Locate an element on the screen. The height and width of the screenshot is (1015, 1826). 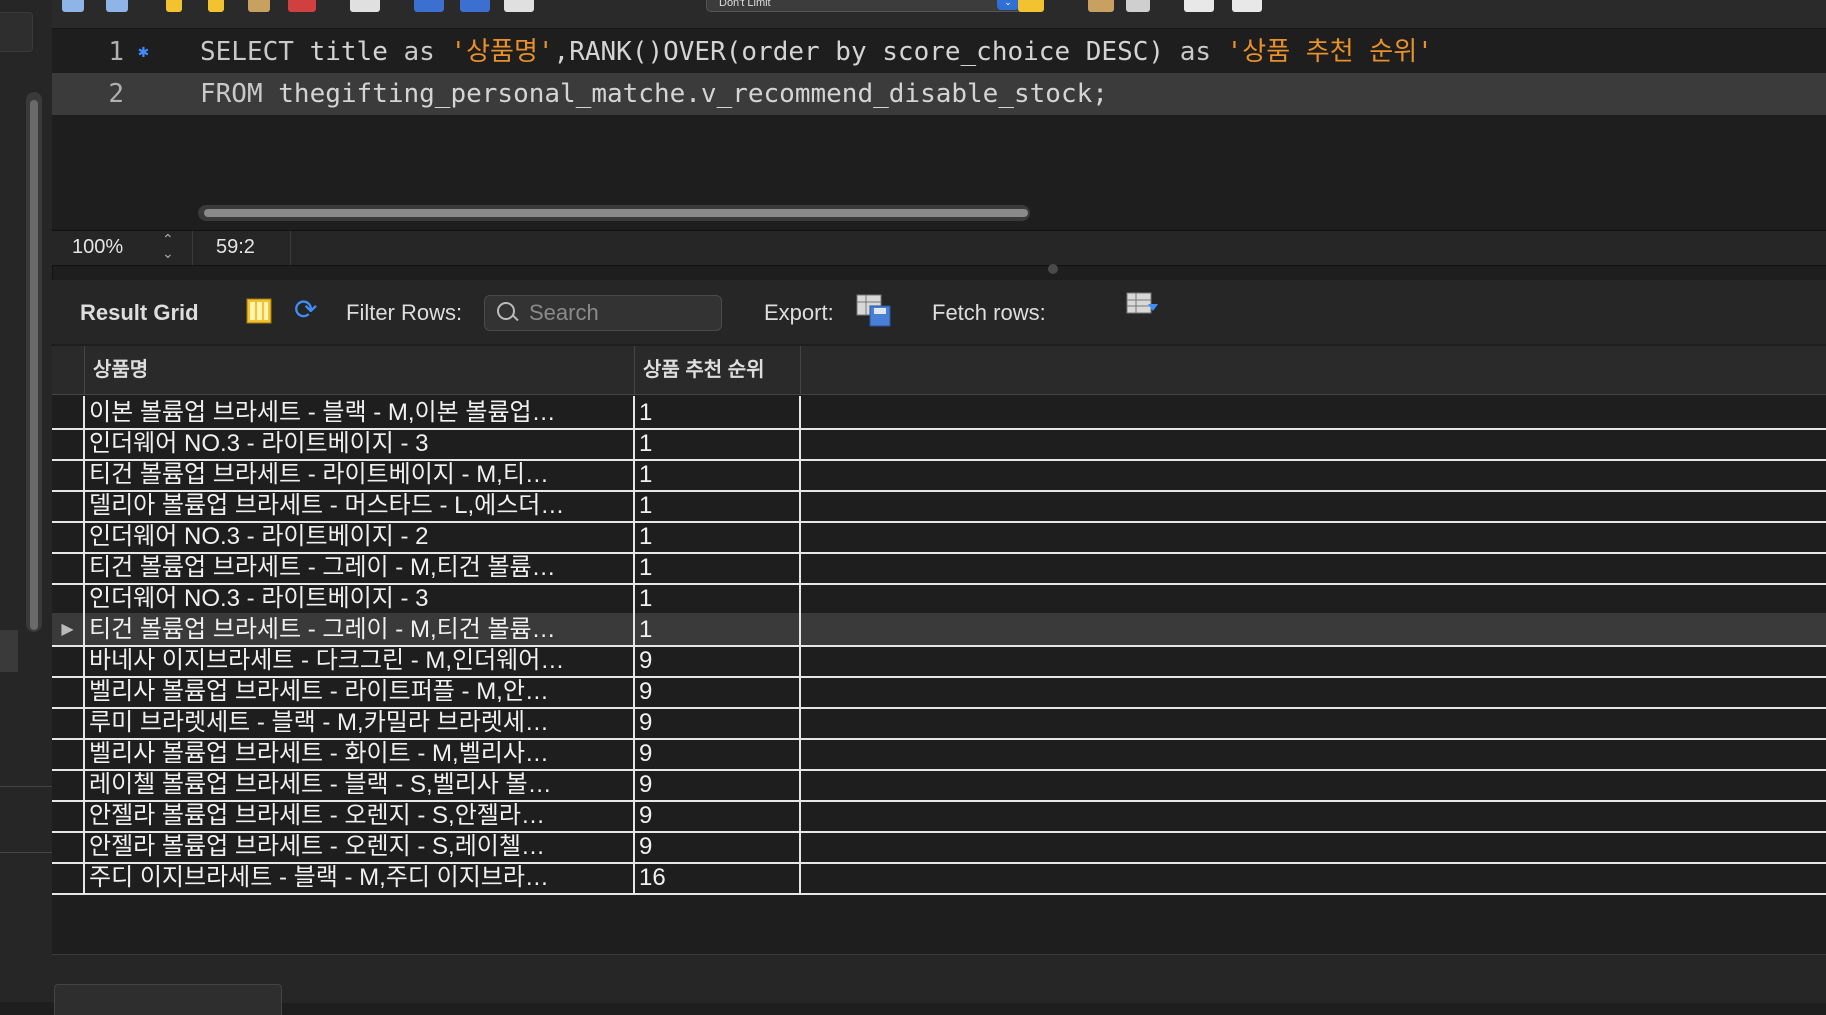
table-row: 인더웨어 NO.3 - 라이트베이지 - 21 is located at coordinates (939, 537).